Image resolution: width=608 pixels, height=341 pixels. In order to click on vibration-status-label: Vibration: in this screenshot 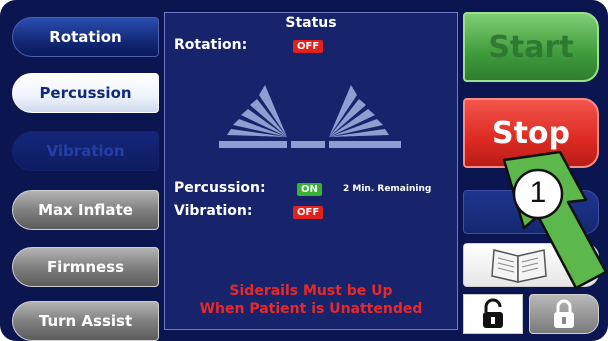, I will do `click(213, 211)`.